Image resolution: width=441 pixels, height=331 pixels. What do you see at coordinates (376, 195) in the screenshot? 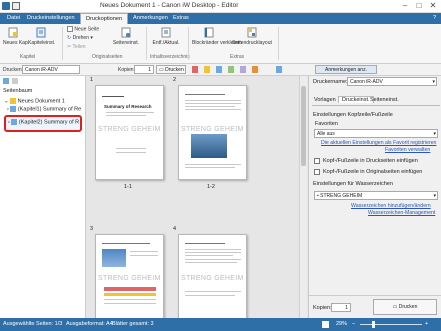
I see `watermark-select: ▪ STRENG GEHEIM ▾` at bounding box center [376, 195].